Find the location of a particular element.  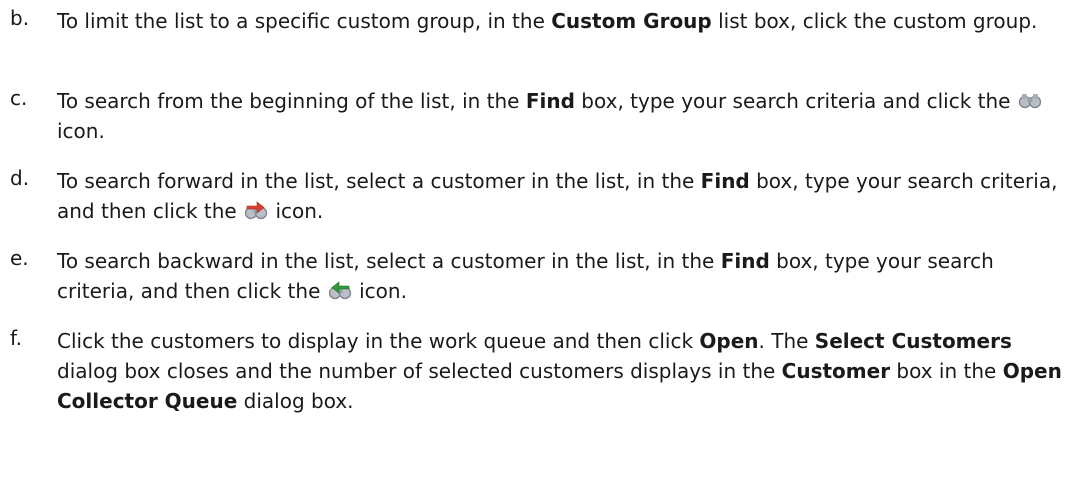

list-item-letter: c. is located at coordinates (19, 98).